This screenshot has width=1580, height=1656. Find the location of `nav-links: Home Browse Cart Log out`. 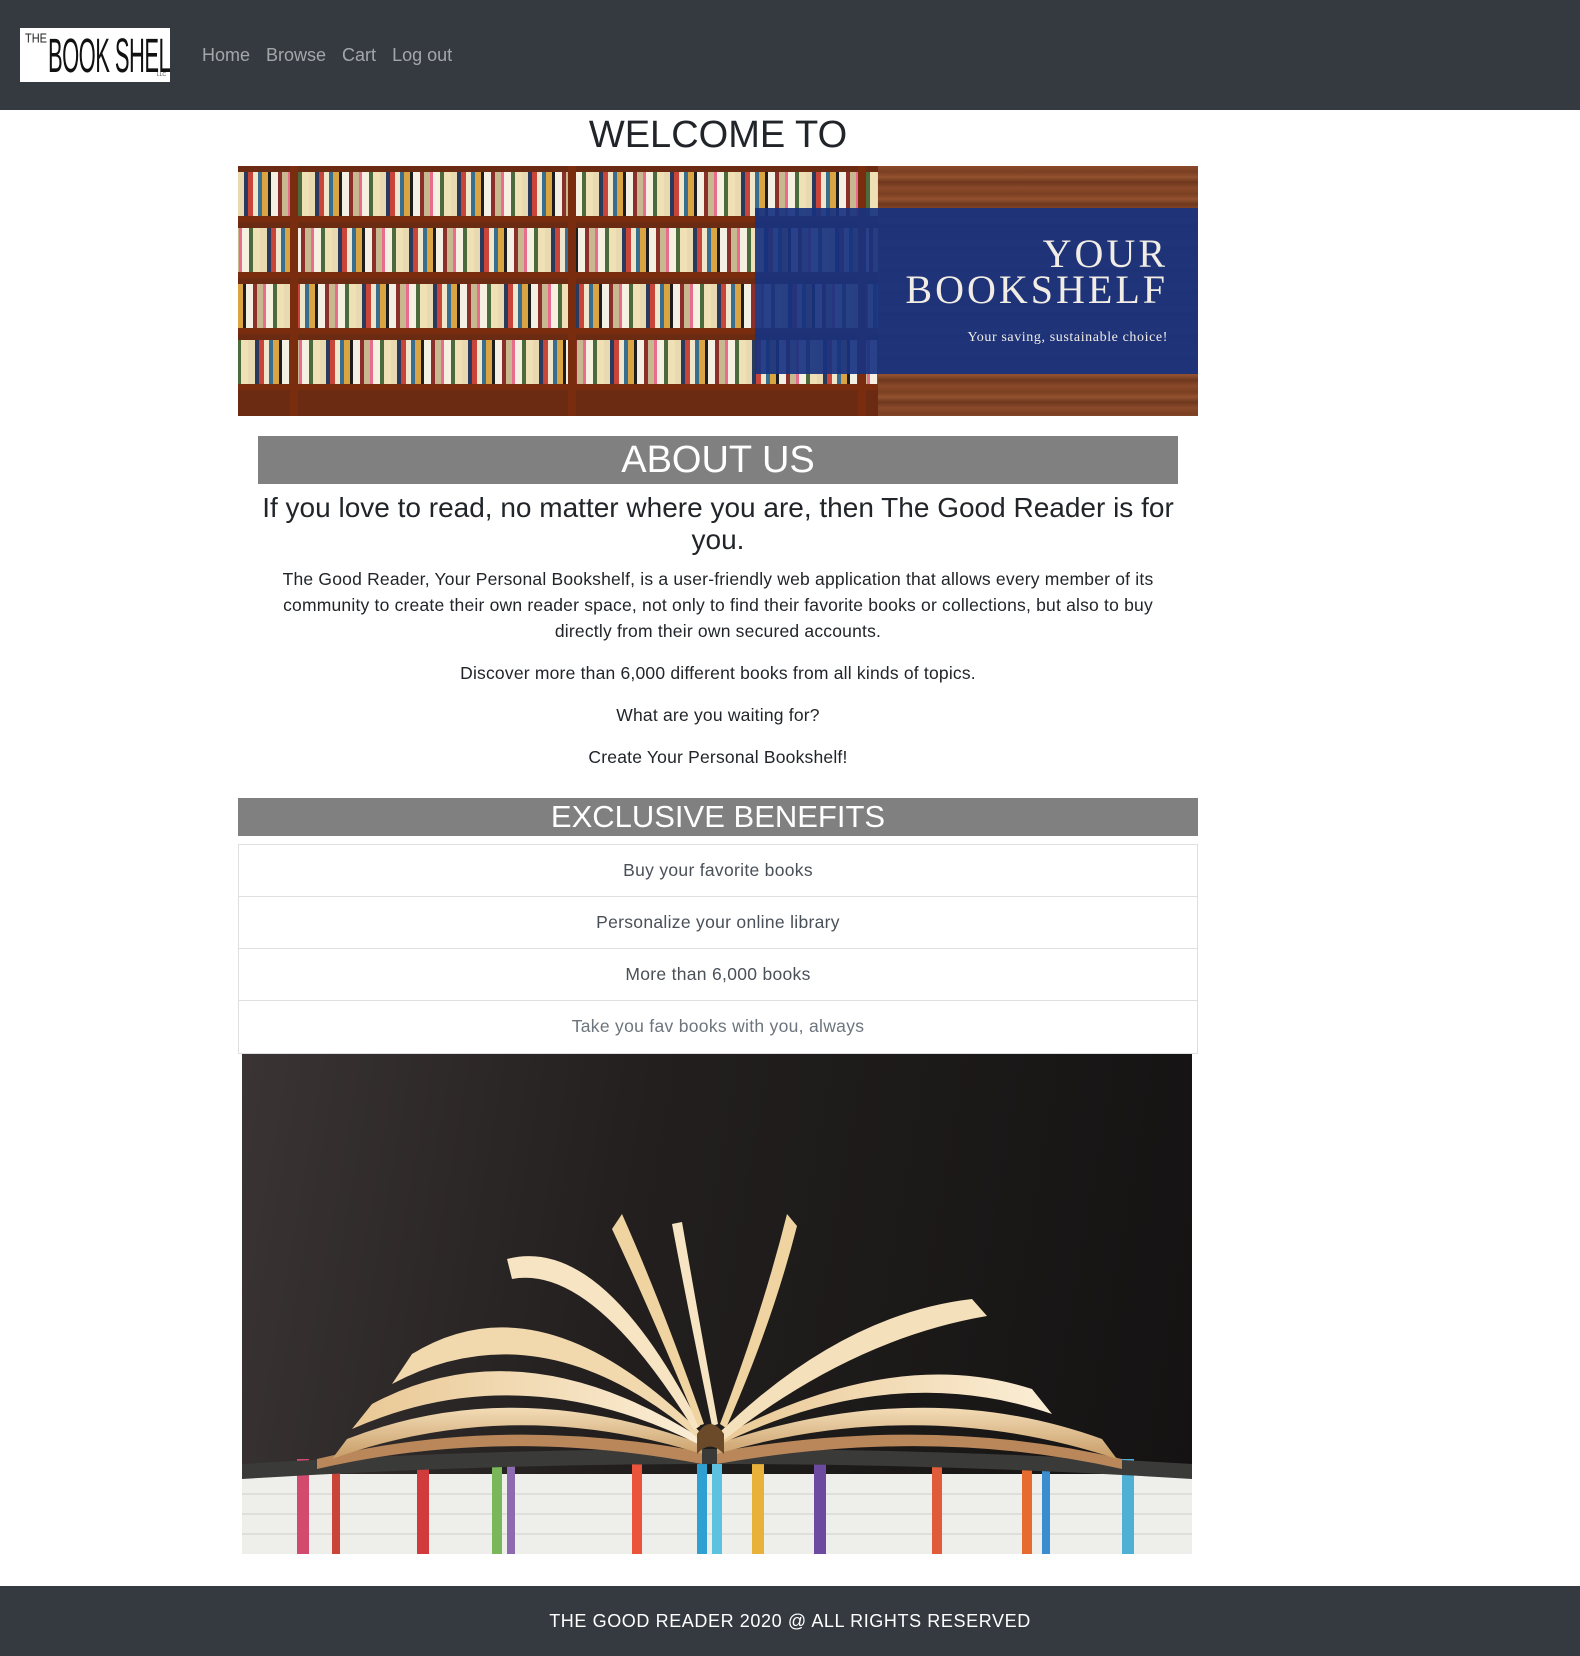

nav-links: Home Browse Cart Log out is located at coordinates (327, 55).